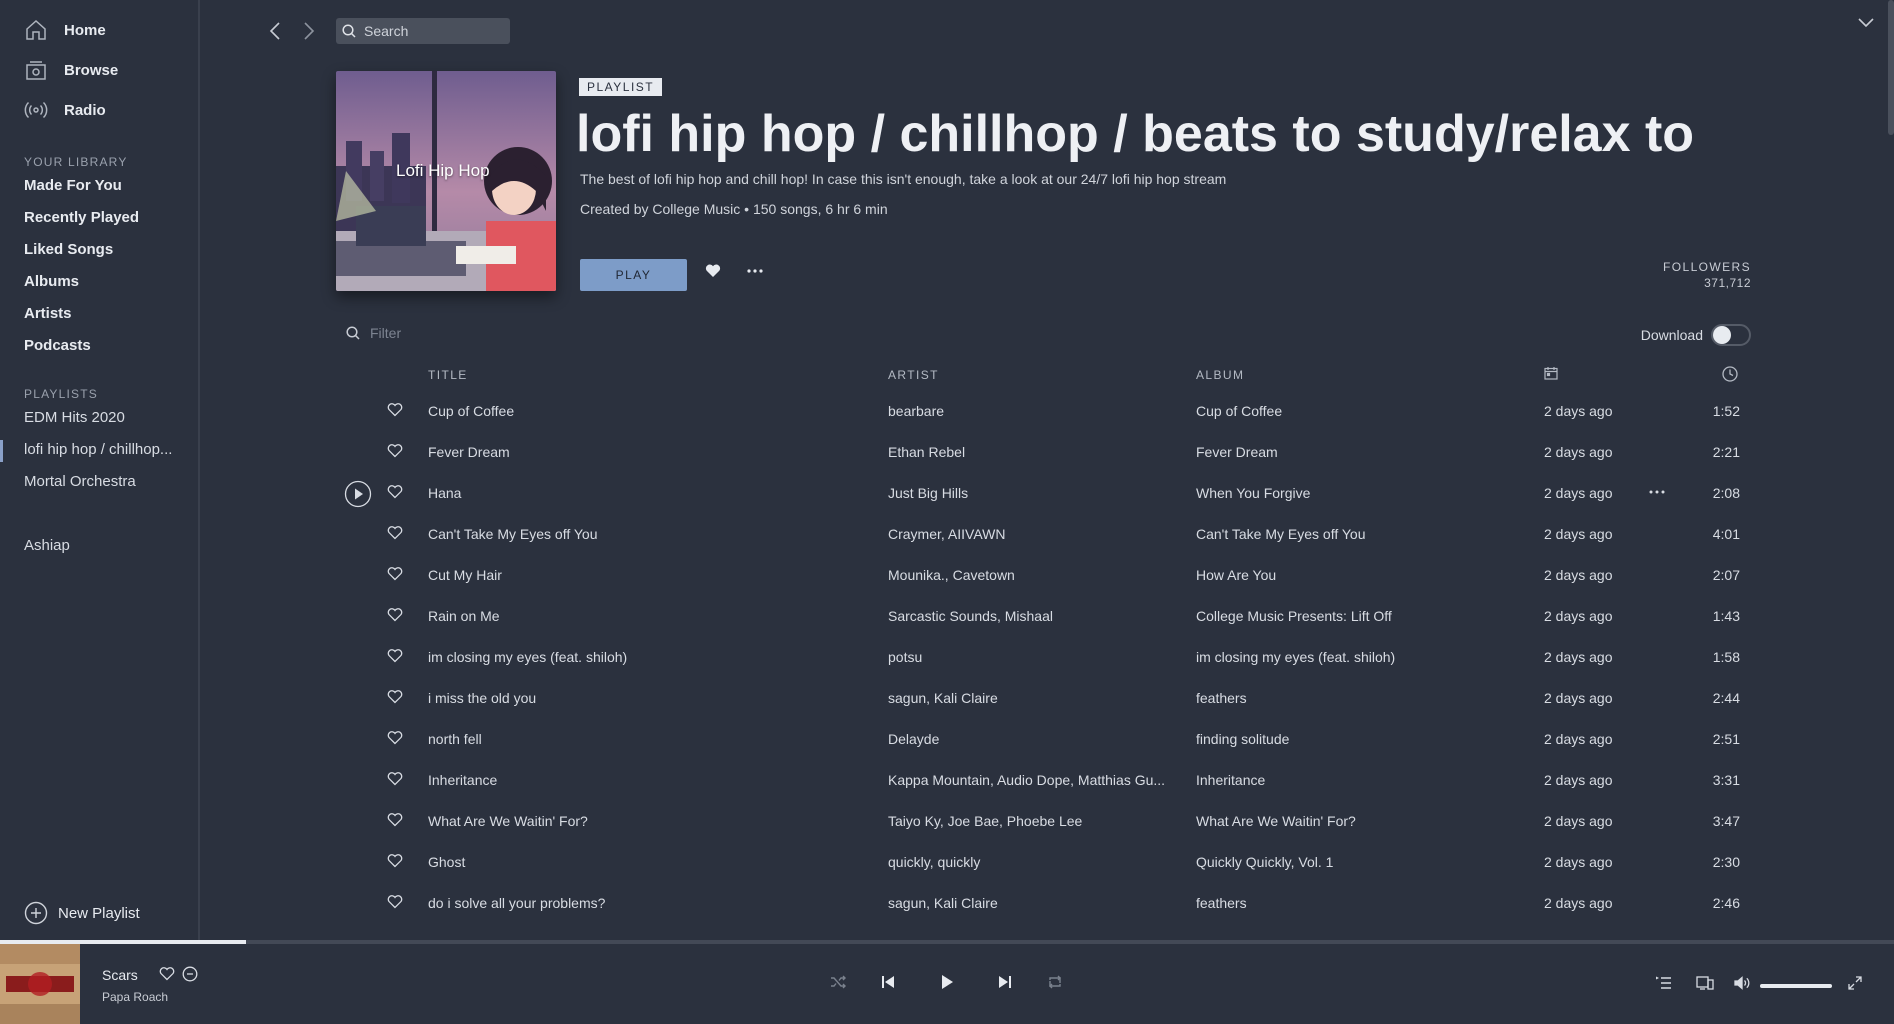 The height and width of the screenshot is (1024, 1894). What do you see at coordinates (1731, 335) in the screenshot?
I see `download-toggle` at bounding box center [1731, 335].